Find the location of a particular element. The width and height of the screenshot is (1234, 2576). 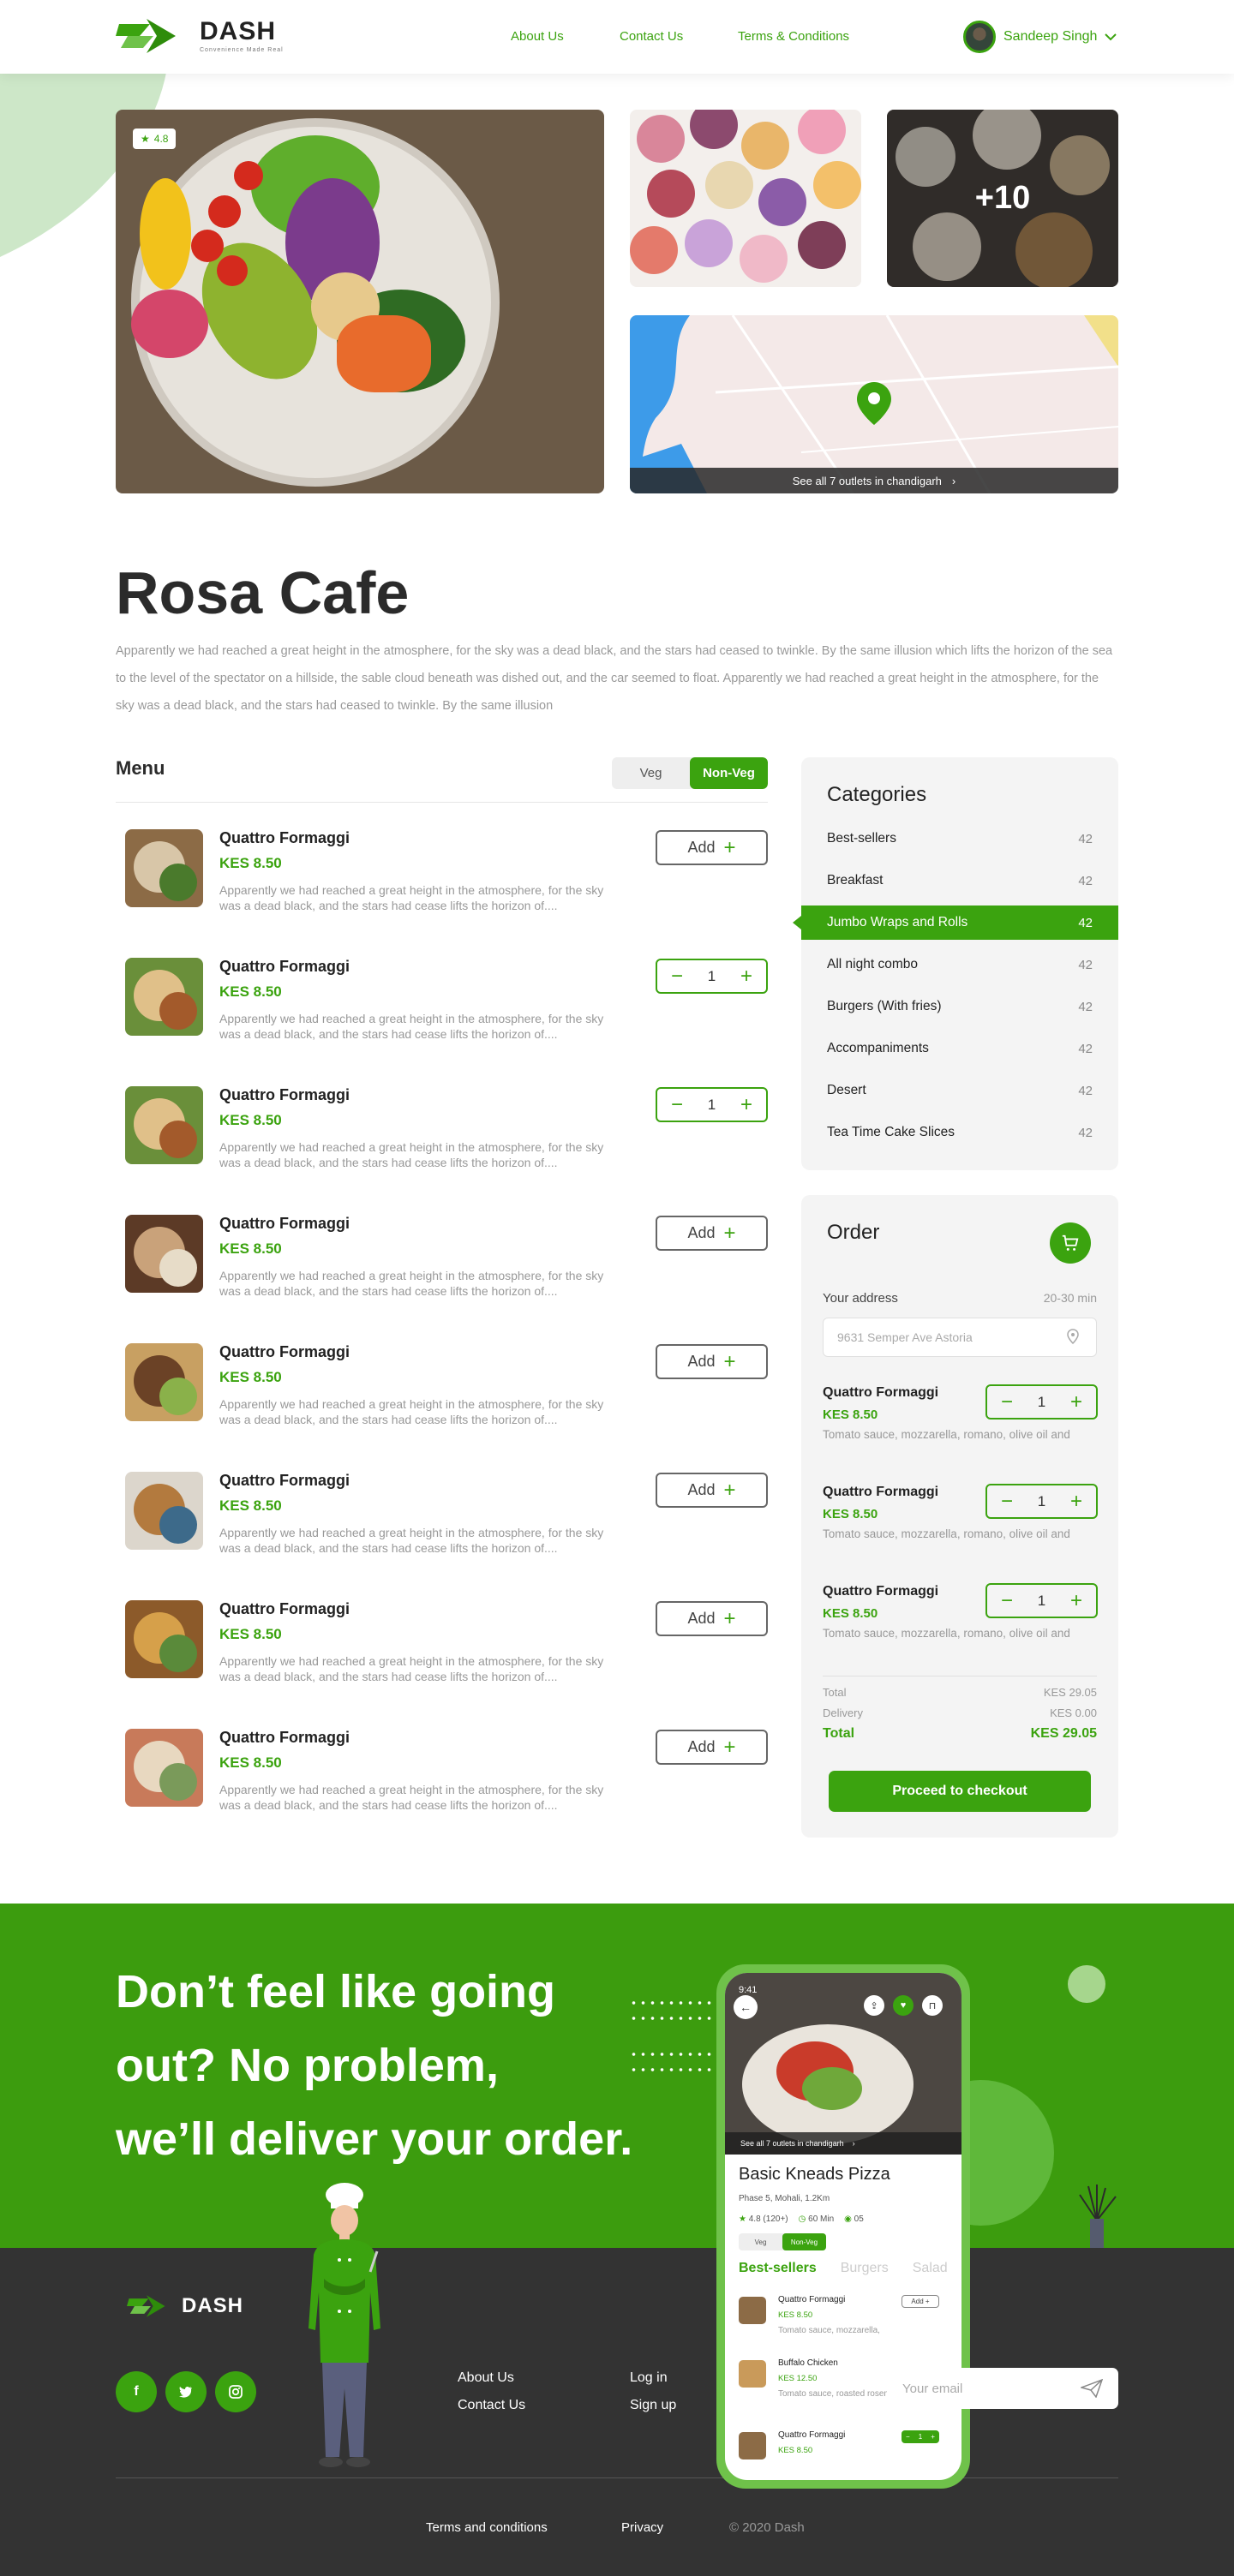

category-item: Tea Time Cake Slices 42 is located at coordinates (959, 1133).